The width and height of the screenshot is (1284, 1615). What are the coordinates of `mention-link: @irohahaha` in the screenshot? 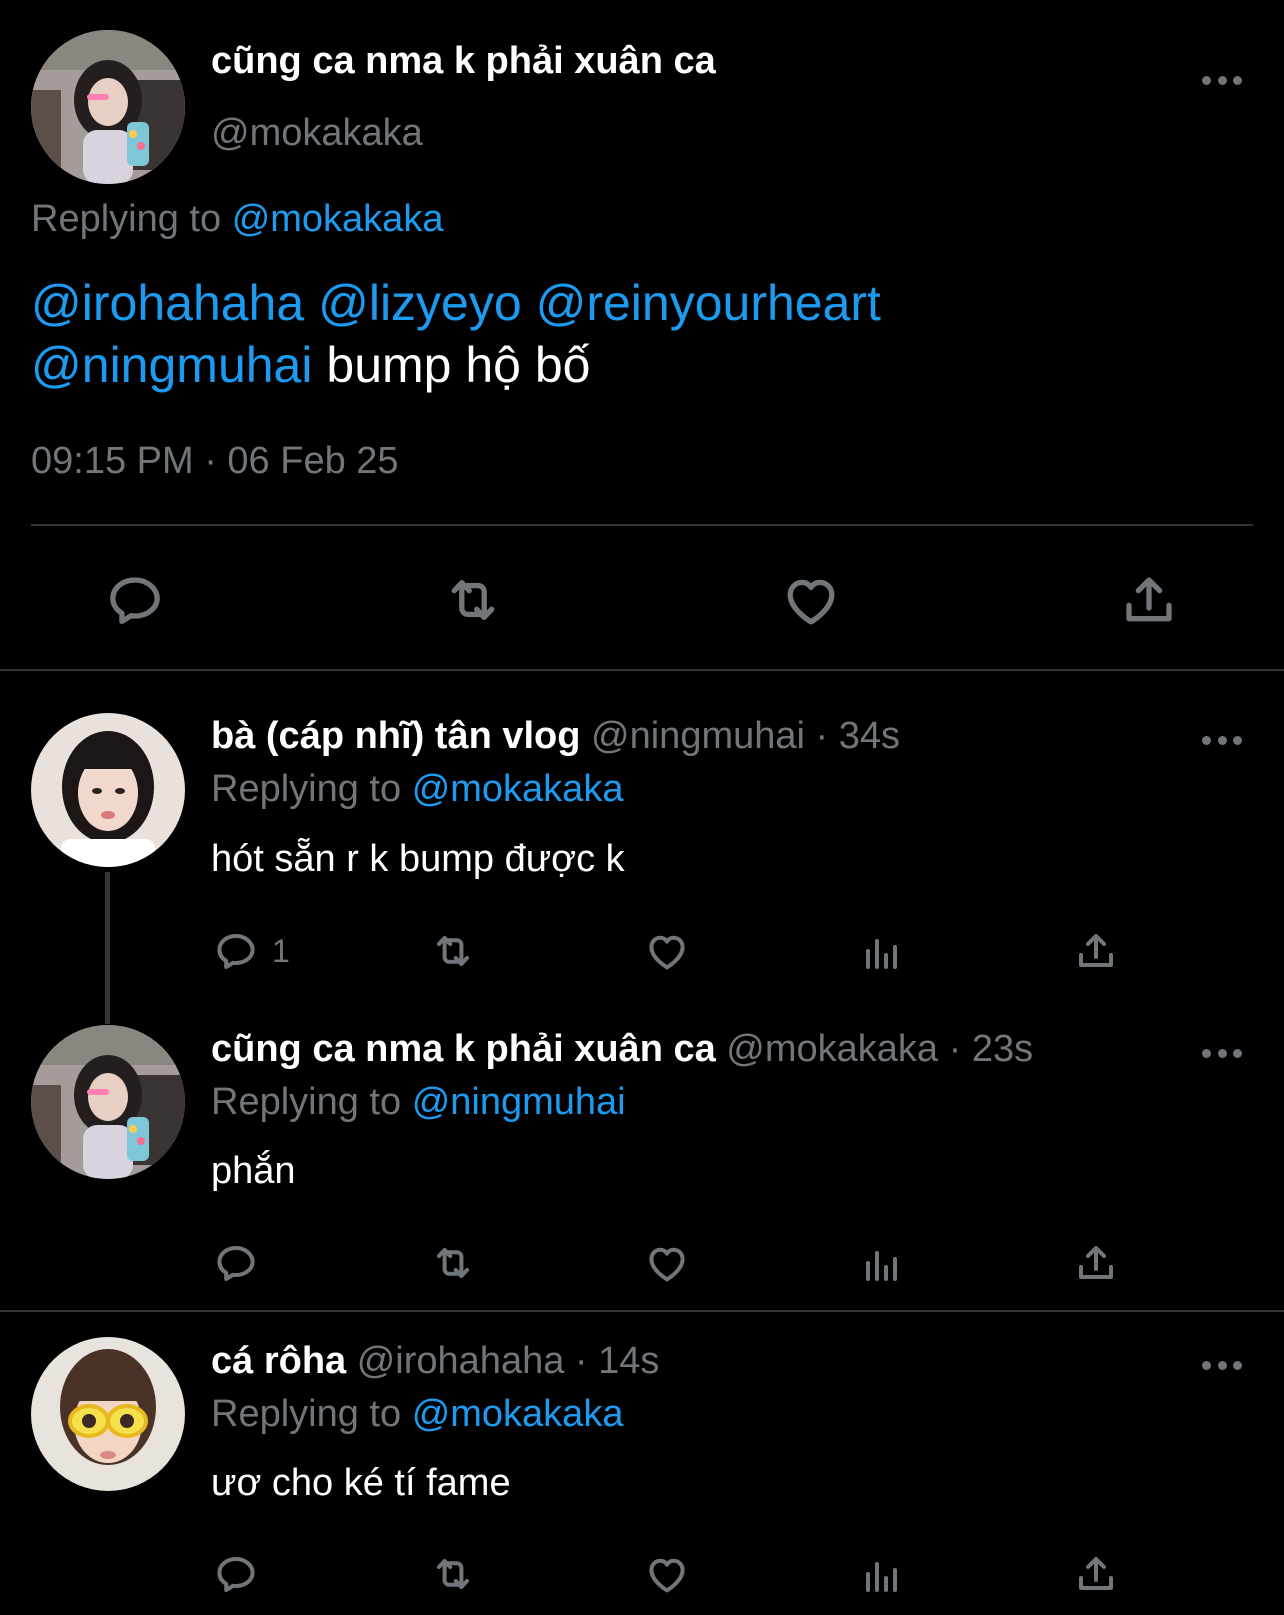 It's located at (167, 303).